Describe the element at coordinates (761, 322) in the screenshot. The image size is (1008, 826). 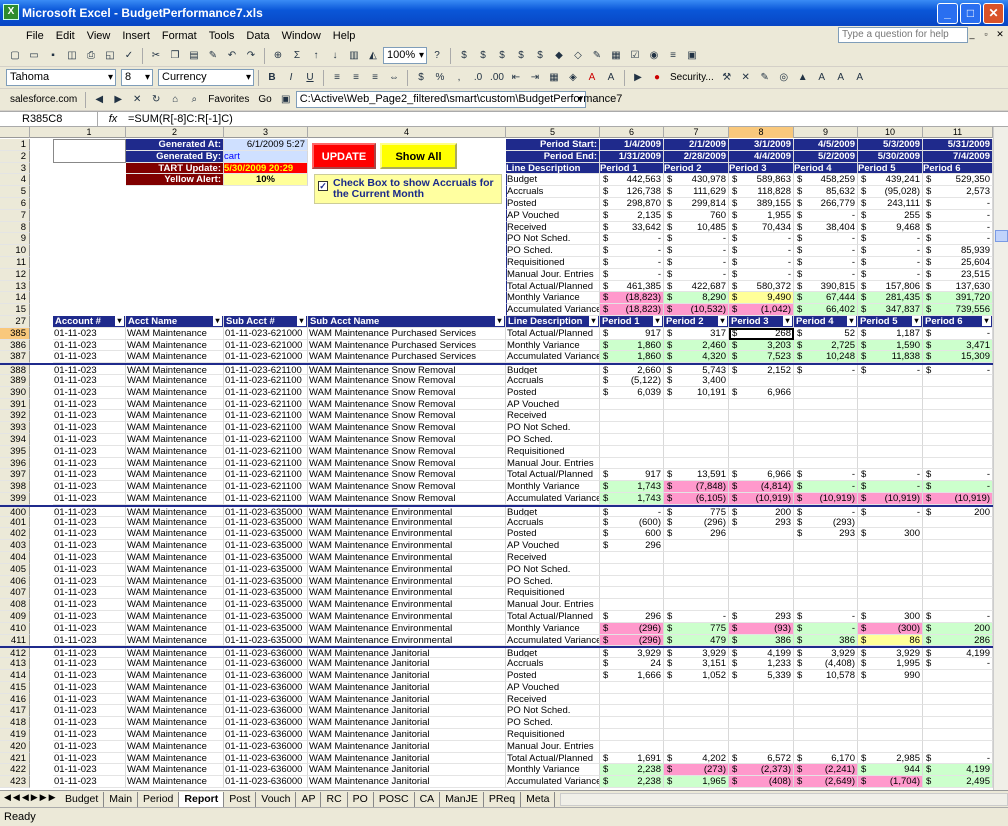
I see `table-header: Period 3 ▾` at that location.